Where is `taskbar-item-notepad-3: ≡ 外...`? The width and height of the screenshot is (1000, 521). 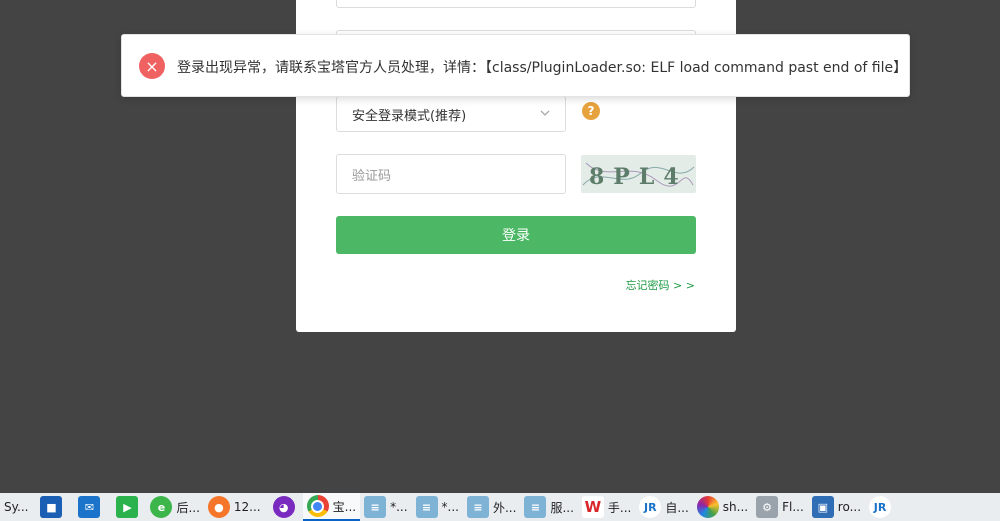
taskbar-item-notepad-3: ≡ 外... is located at coordinates (491, 507).